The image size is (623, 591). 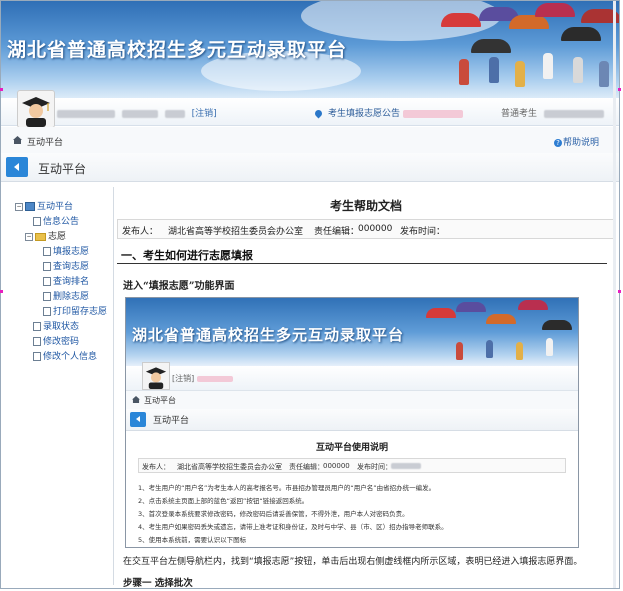 What do you see at coordinates (310, 167) in the screenshot?
I see `platform-header: 互动平台` at bounding box center [310, 167].